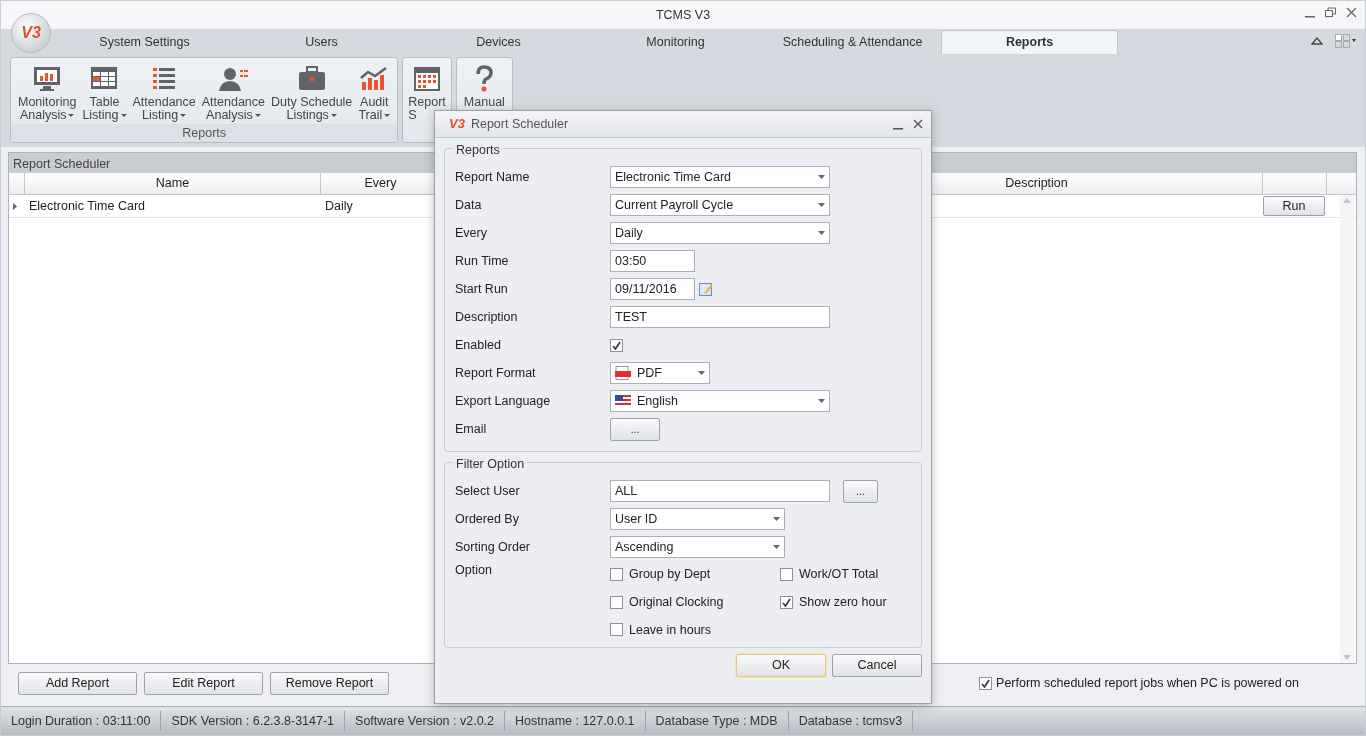 The image size is (1366, 736). Describe the element at coordinates (173, 184) in the screenshot. I see `column-header: Name` at that location.